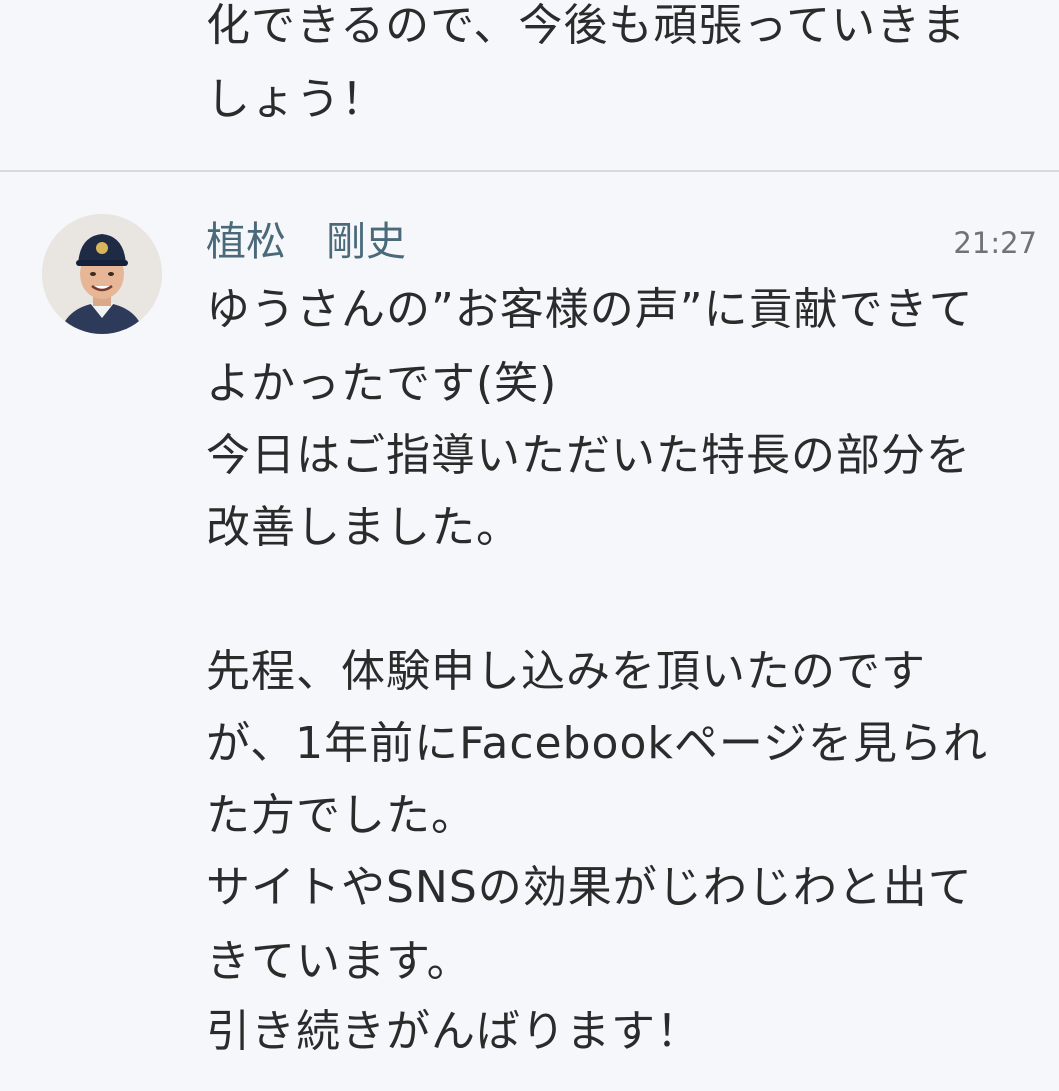  What do you see at coordinates (296, 99) in the screenshot?
I see `previous-message-line: しょう！` at bounding box center [296, 99].